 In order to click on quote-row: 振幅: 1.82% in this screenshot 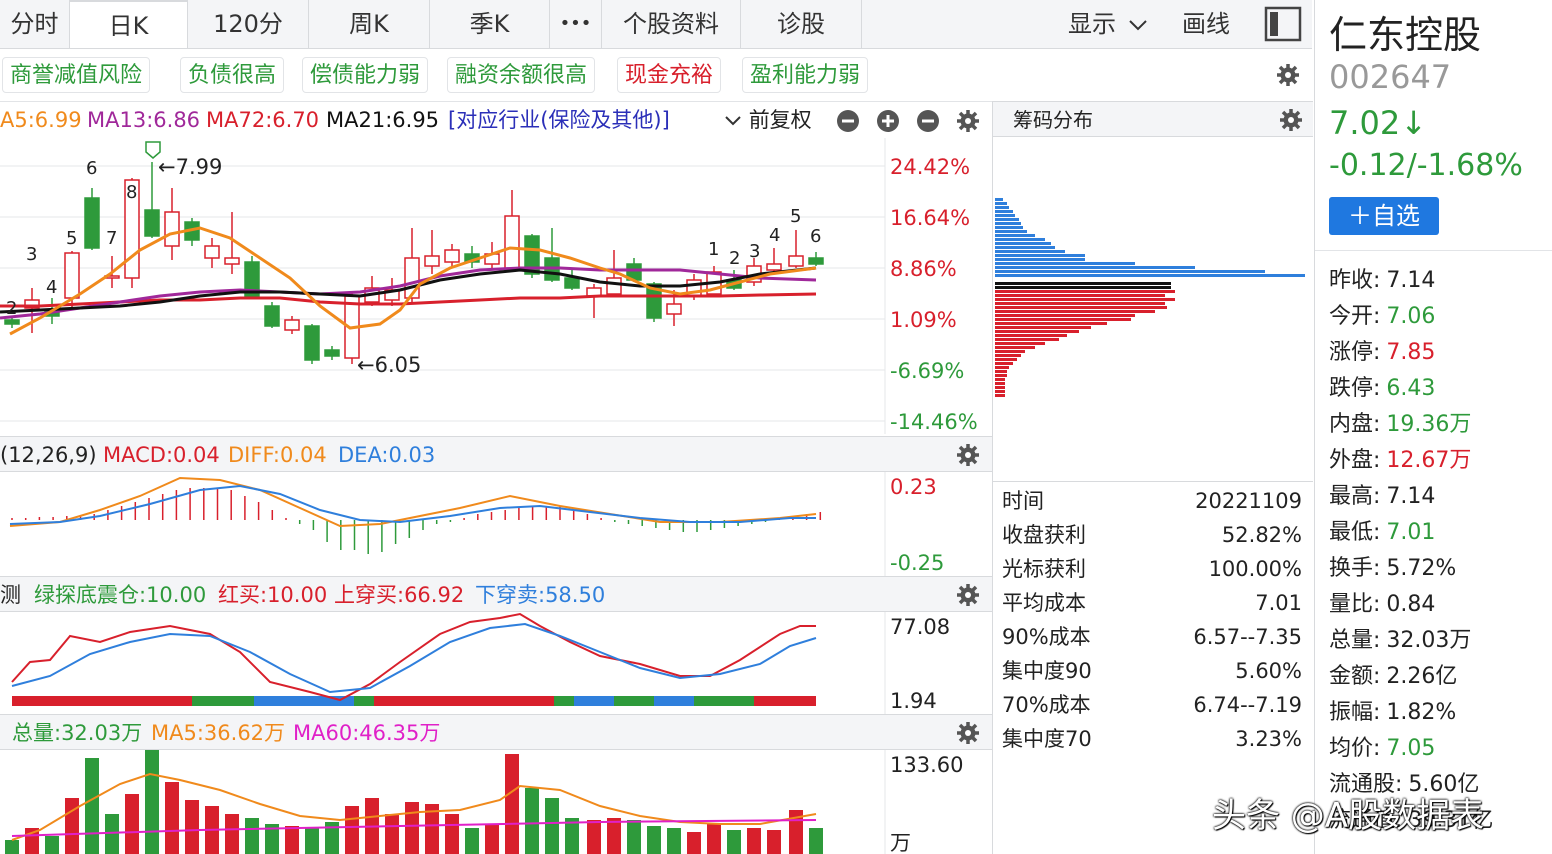, I will do `click(1392, 710)`.